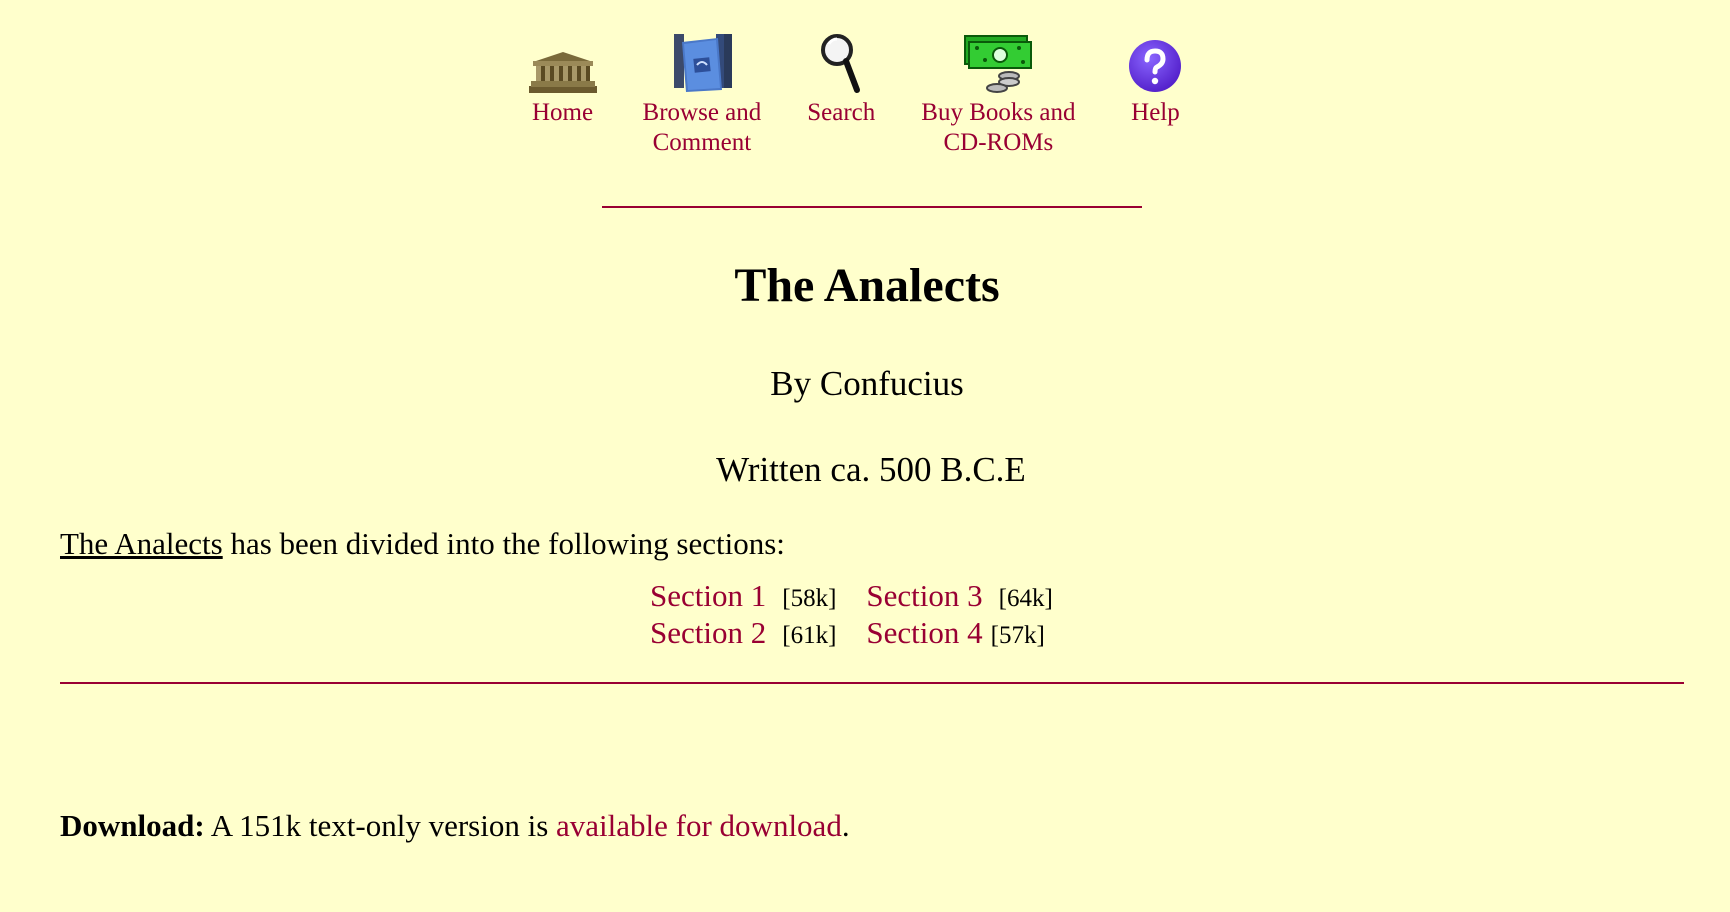 This screenshot has height=912, width=1730. Describe the element at coordinates (867, 285) in the screenshot. I see `page-title: The Analects` at that location.